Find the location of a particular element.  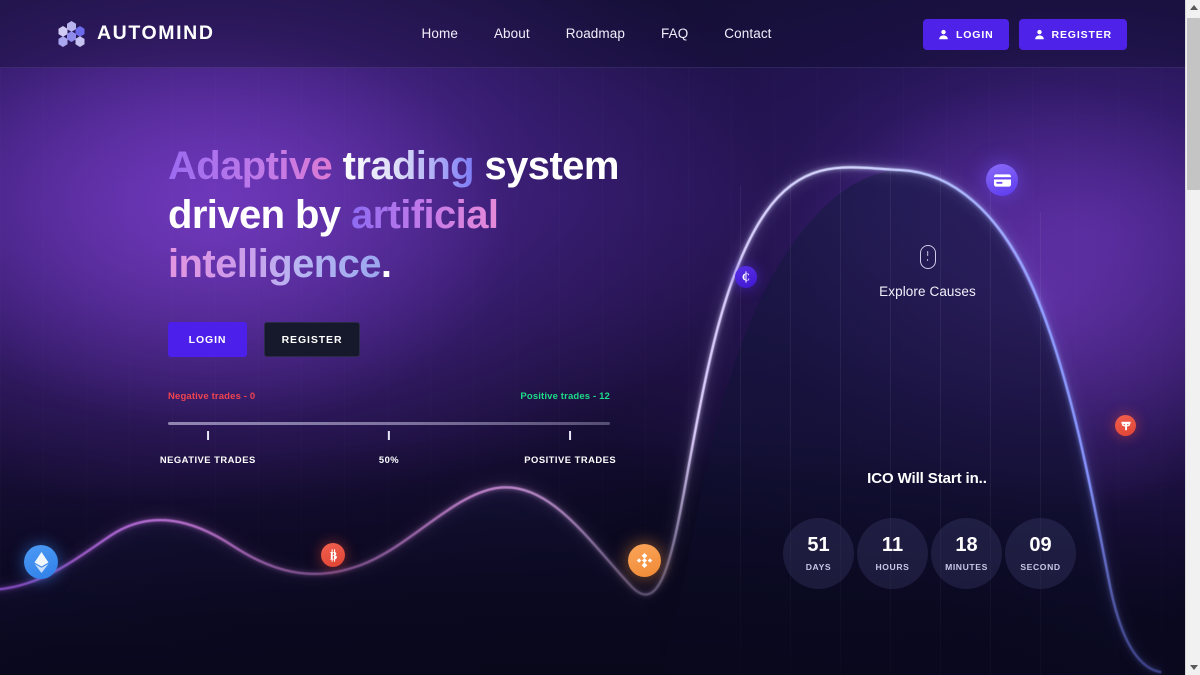

main-navigation: Home About Roadmap FAQ Contact is located at coordinates (597, 33).